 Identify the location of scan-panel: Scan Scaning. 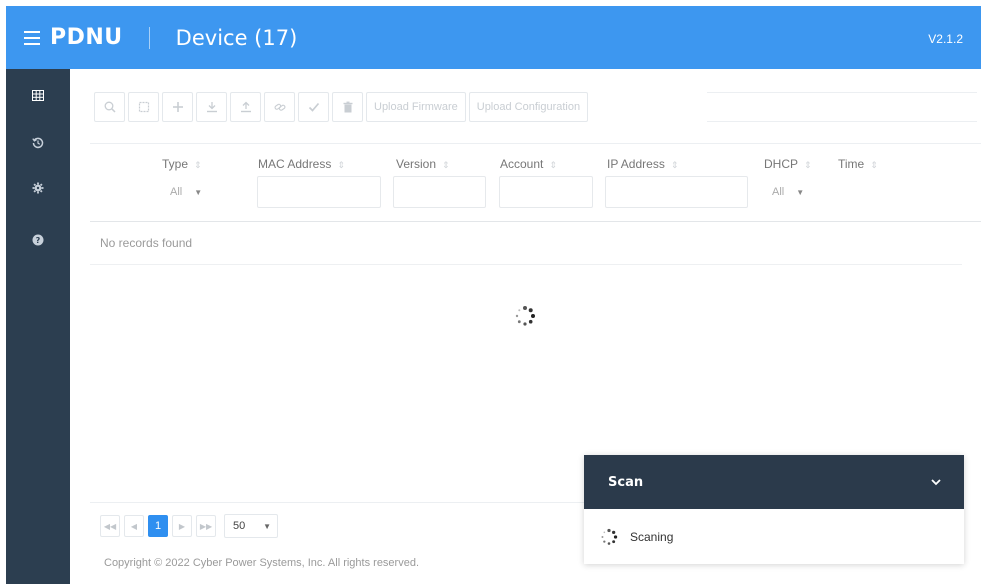
(774, 509).